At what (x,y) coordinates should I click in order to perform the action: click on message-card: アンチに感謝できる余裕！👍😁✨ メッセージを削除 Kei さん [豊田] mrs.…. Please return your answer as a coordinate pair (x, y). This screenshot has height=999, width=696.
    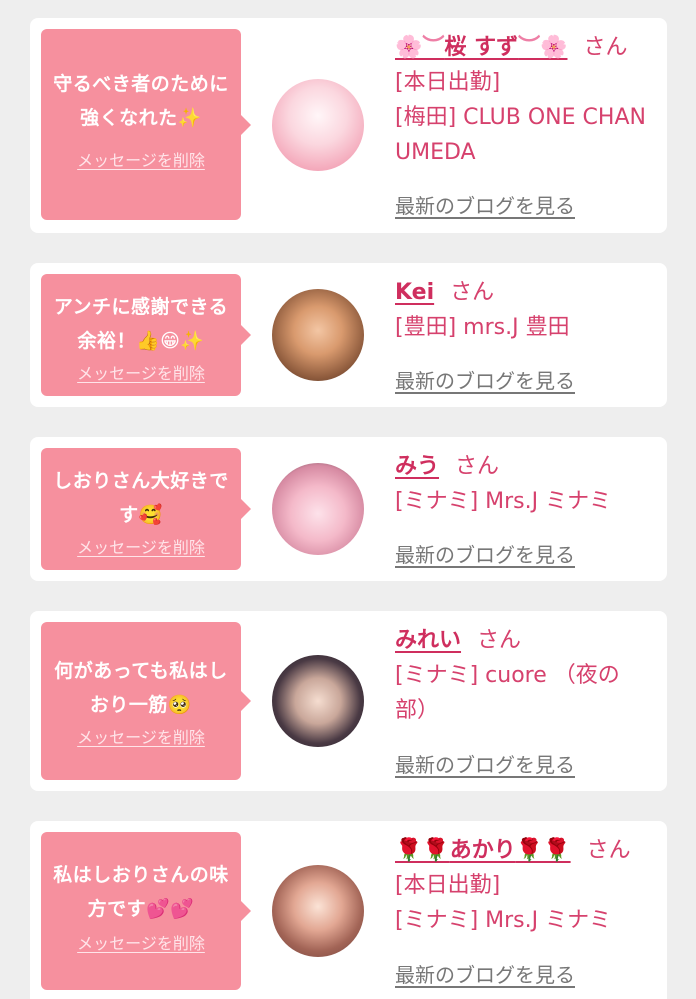
    Looking at the image, I should click on (348, 335).